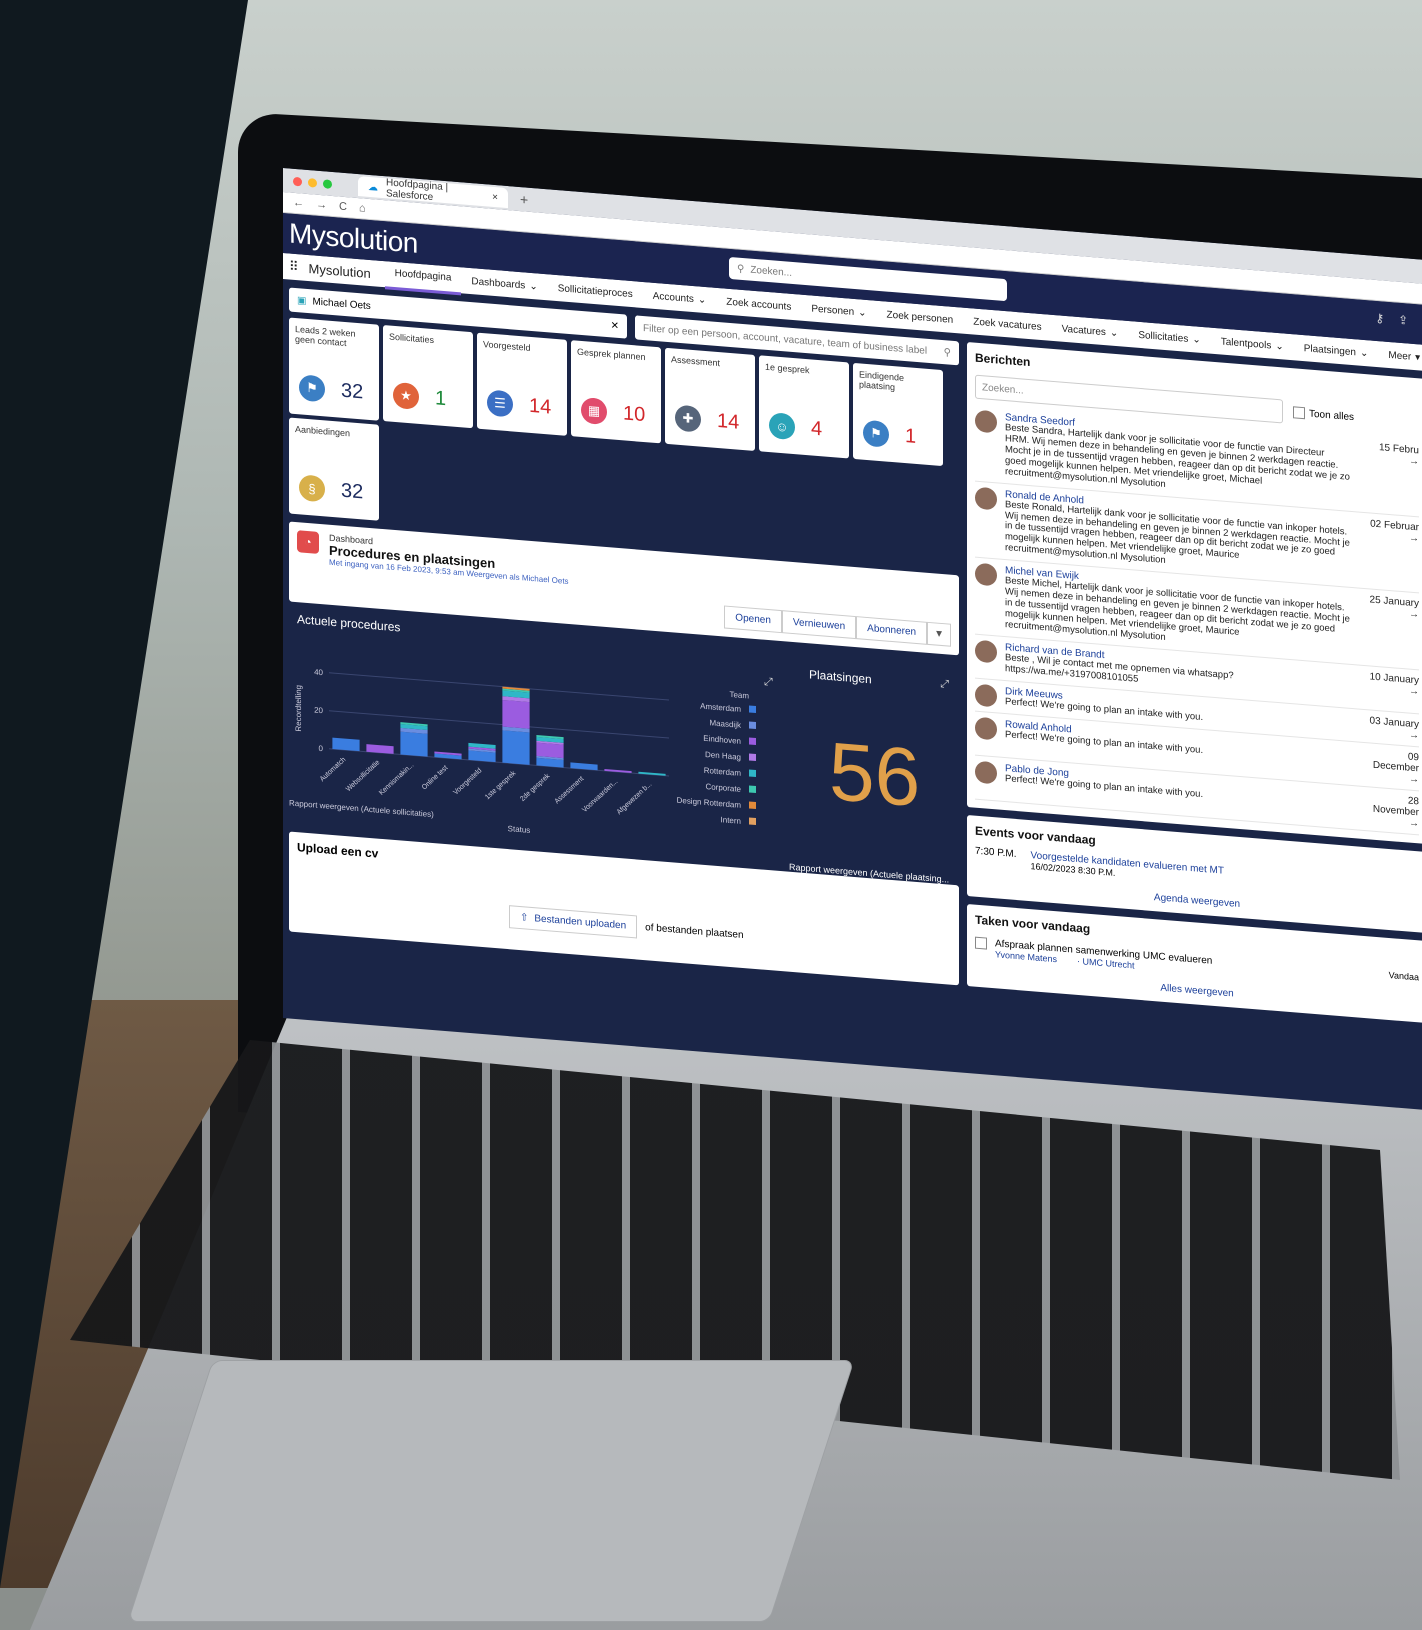  Describe the element at coordinates (1394, 602) in the screenshot. I see `message-date-text: 25 January` at that location.